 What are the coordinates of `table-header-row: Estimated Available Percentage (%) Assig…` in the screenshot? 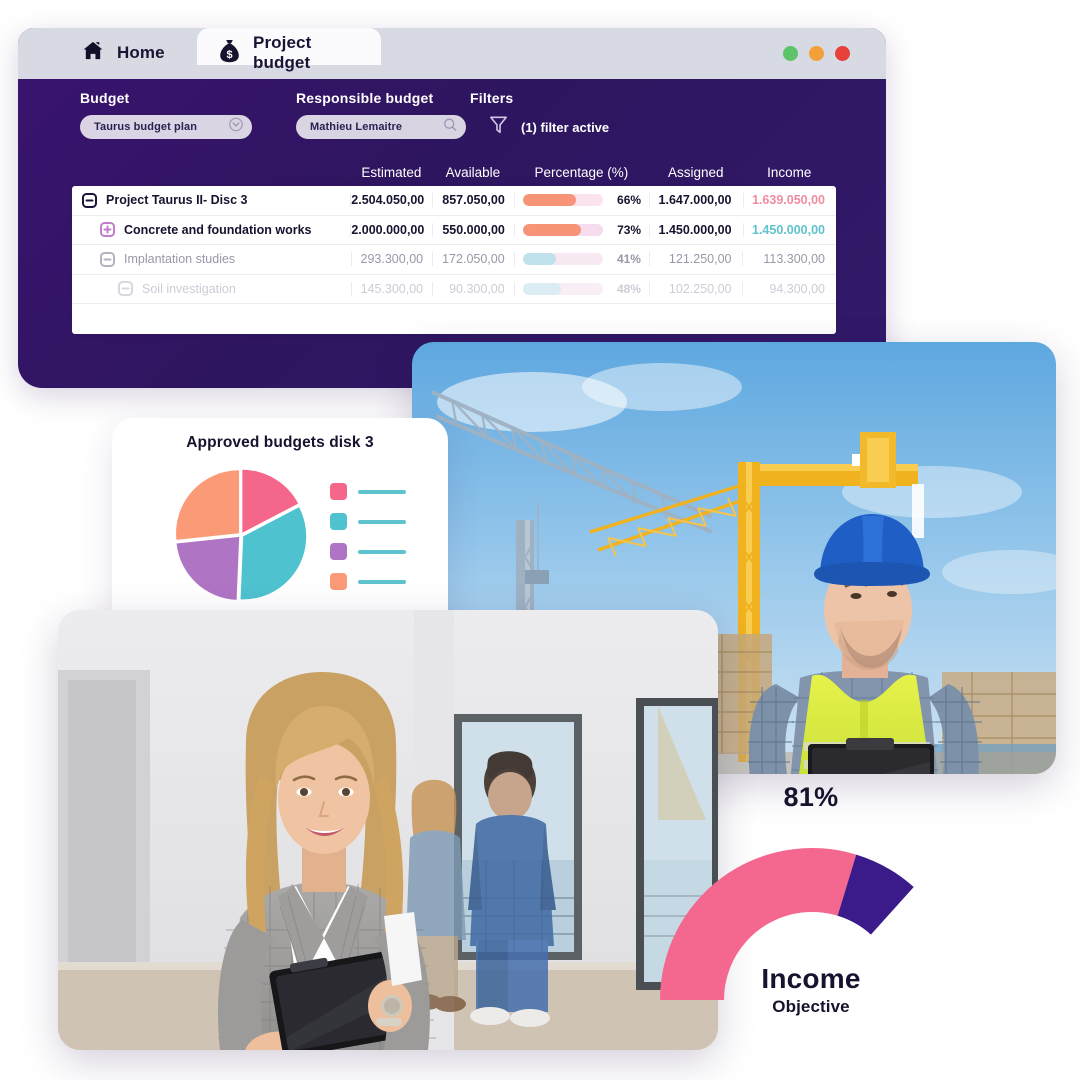 It's located at (454, 172).